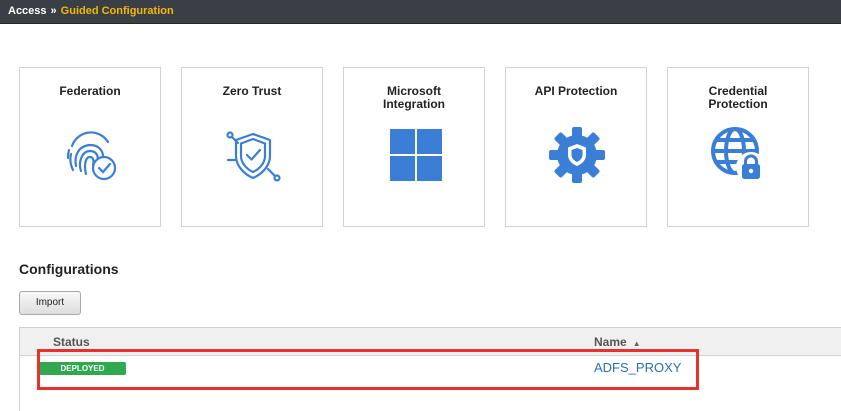 This screenshot has width=841, height=411. What do you see at coordinates (71, 342) in the screenshot?
I see `status-column-header: Status` at bounding box center [71, 342].